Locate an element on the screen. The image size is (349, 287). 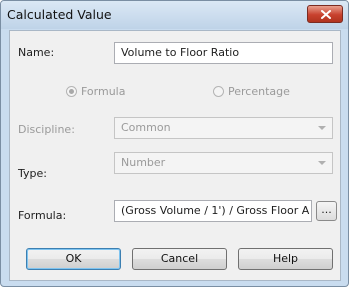
cancel-button: Cancel is located at coordinates (179, 259).